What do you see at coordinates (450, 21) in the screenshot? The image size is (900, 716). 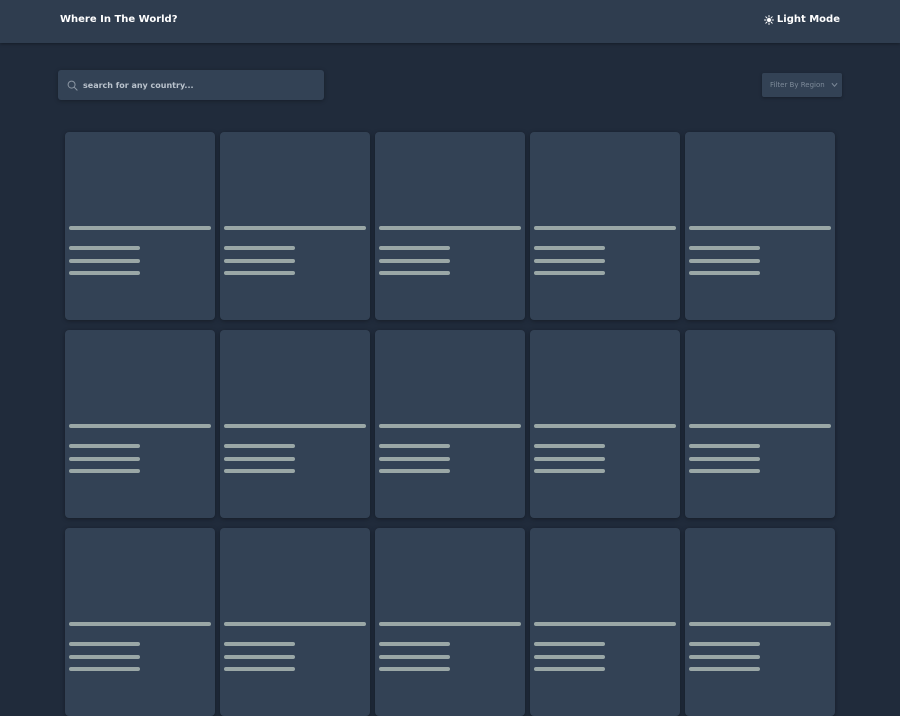 I see `app-header: Where In The World? Light Mode` at bounding box center [450, 21].